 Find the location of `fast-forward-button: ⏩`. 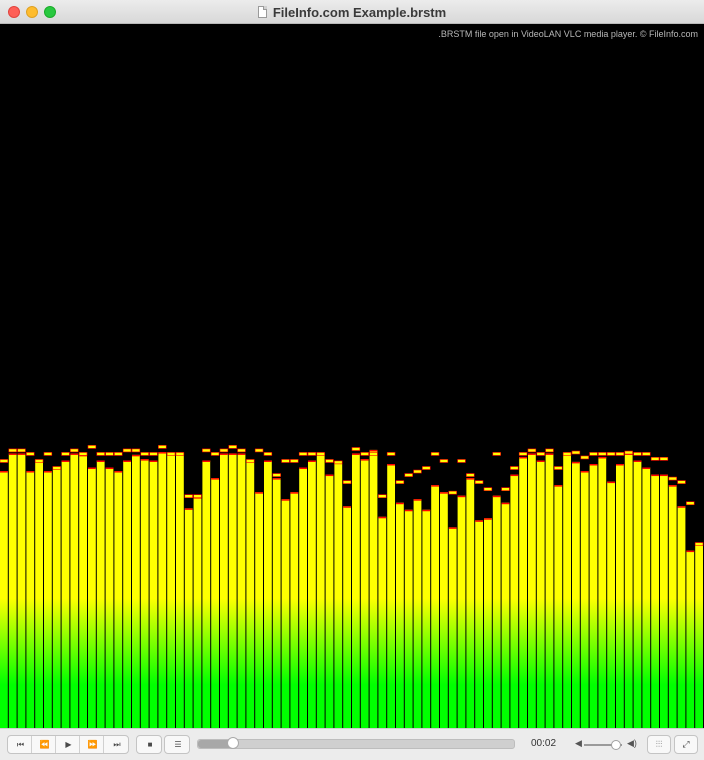

fast-forward-button: ⏩ is located at coordinates (92, 744).